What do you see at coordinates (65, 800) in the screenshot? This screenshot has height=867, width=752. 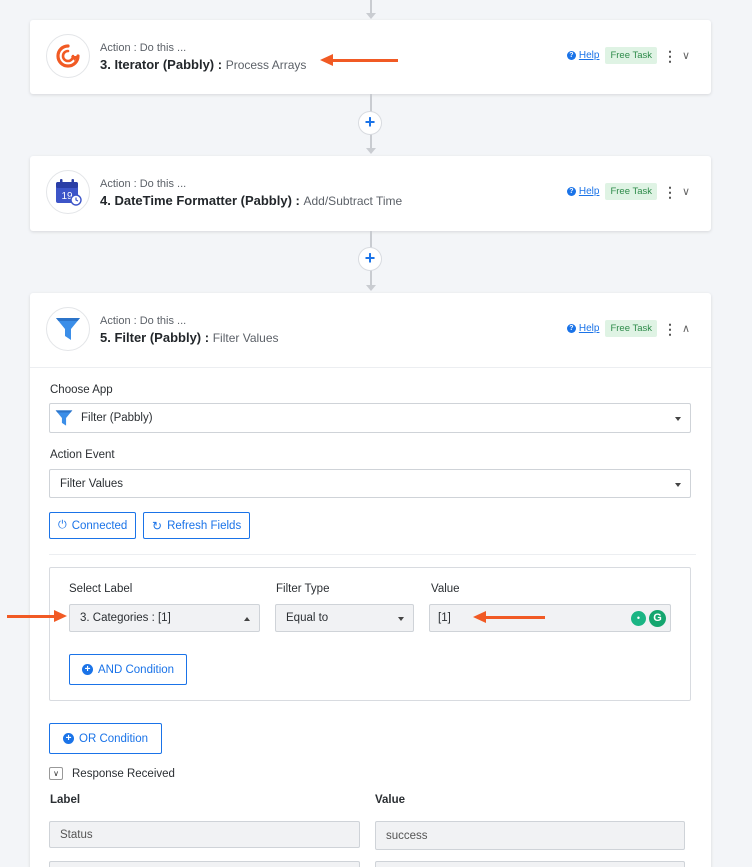 I see `response-label-header: Label` at bounding box center [65, 800].